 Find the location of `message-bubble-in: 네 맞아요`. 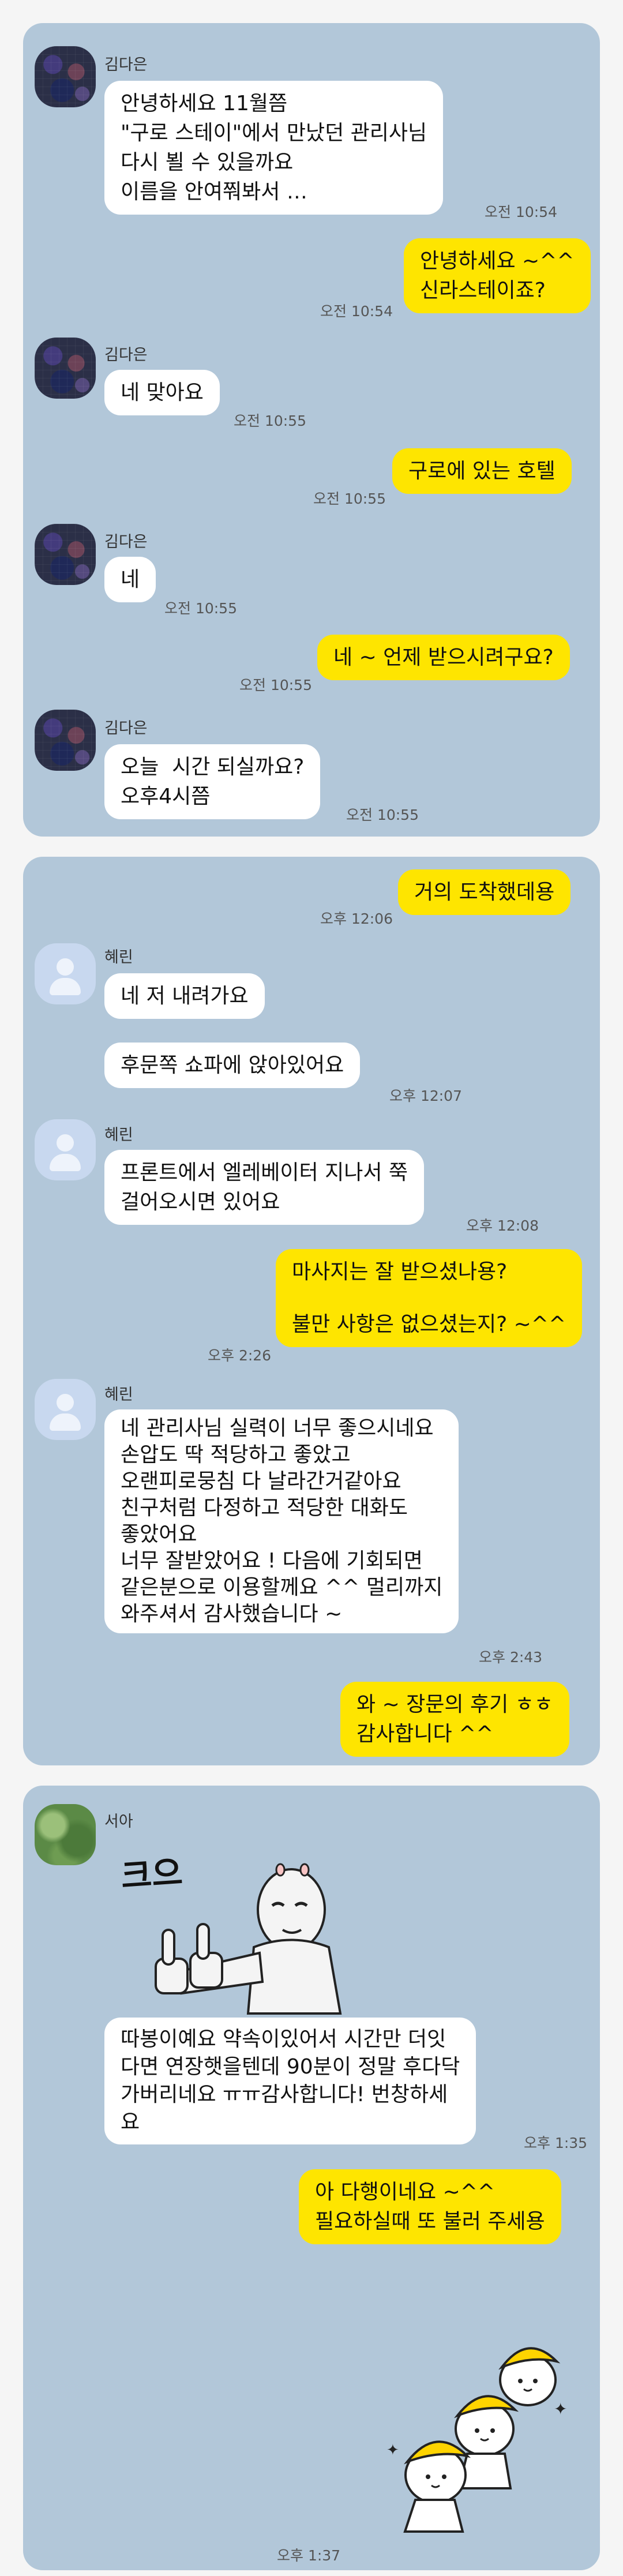

message-bubble-in: 네 맞아요 is located at coordinates (162, 392).